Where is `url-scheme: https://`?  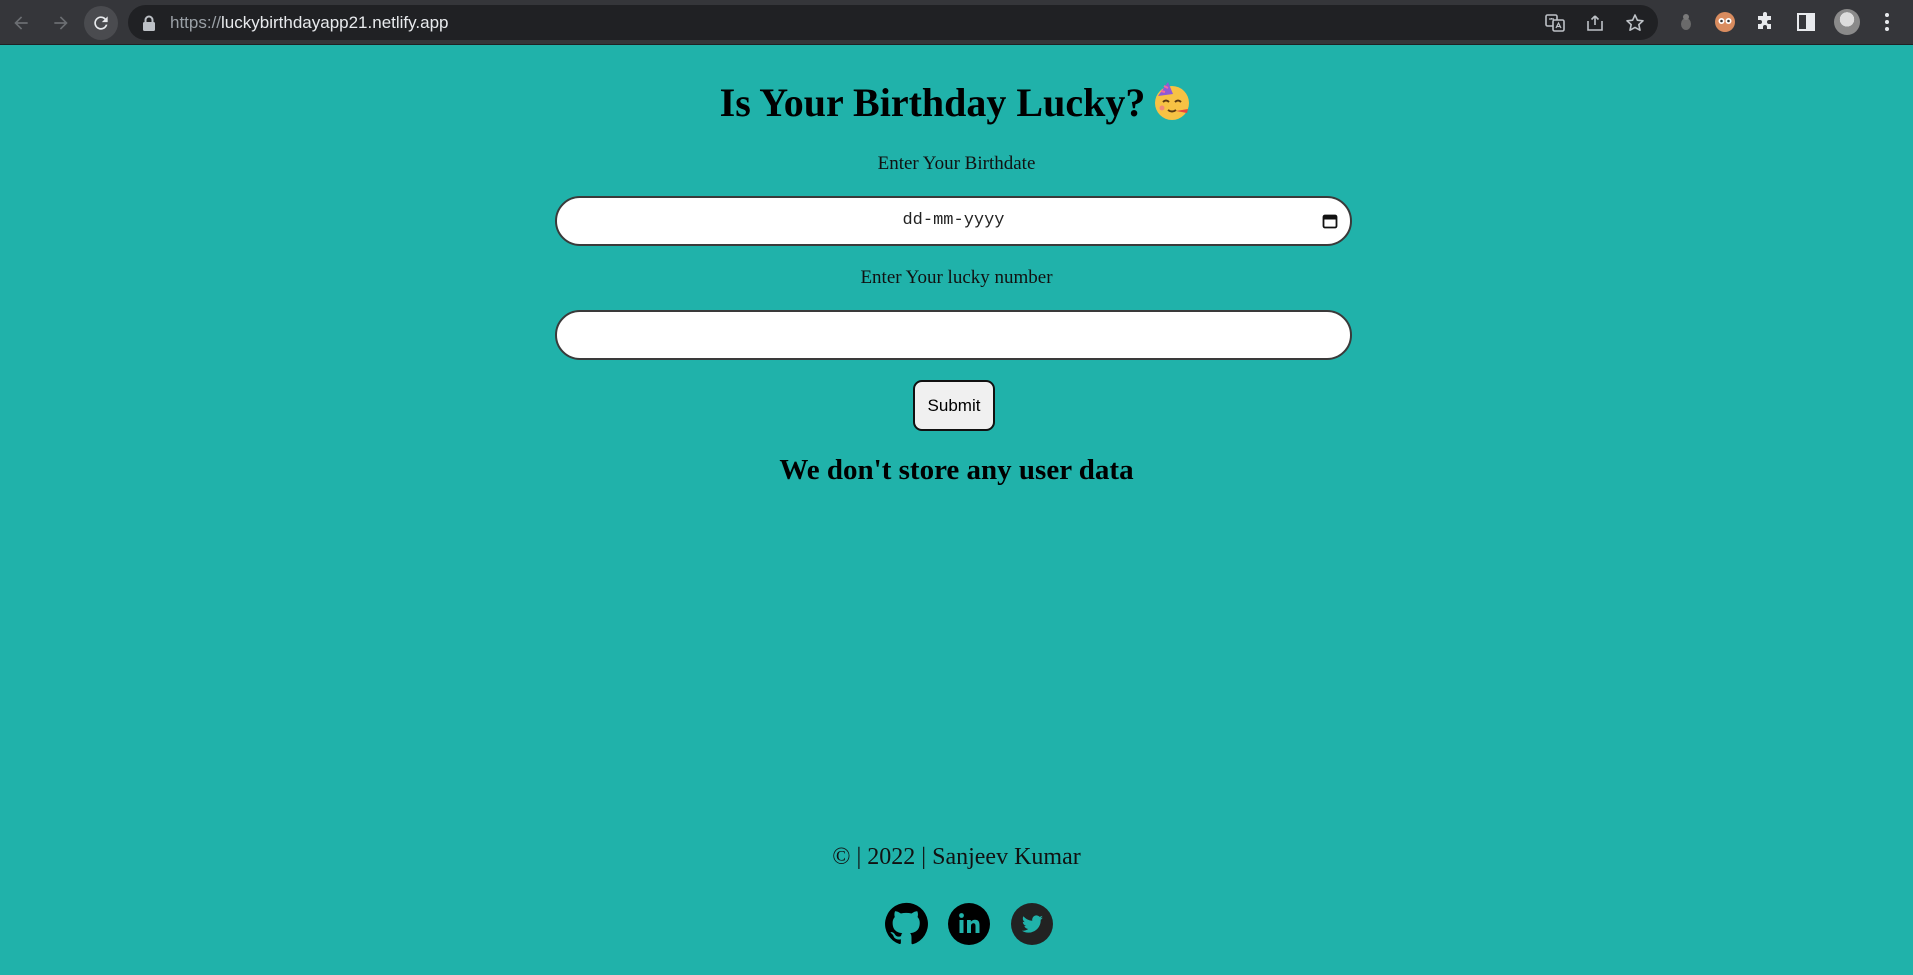
url-scheme: https:// is located at coordinates (196, 22).